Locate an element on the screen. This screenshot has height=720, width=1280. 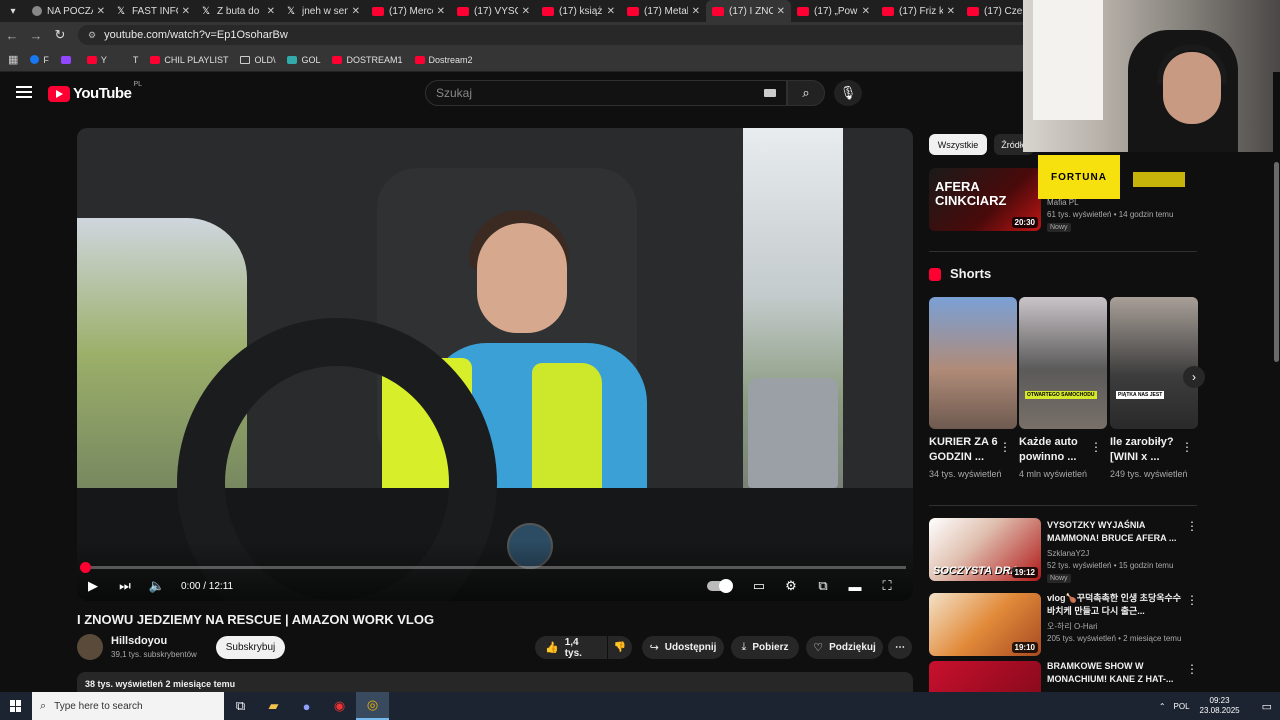
browser-tab: (17) Friz ki ✕ is located at coordinates (918, 11).